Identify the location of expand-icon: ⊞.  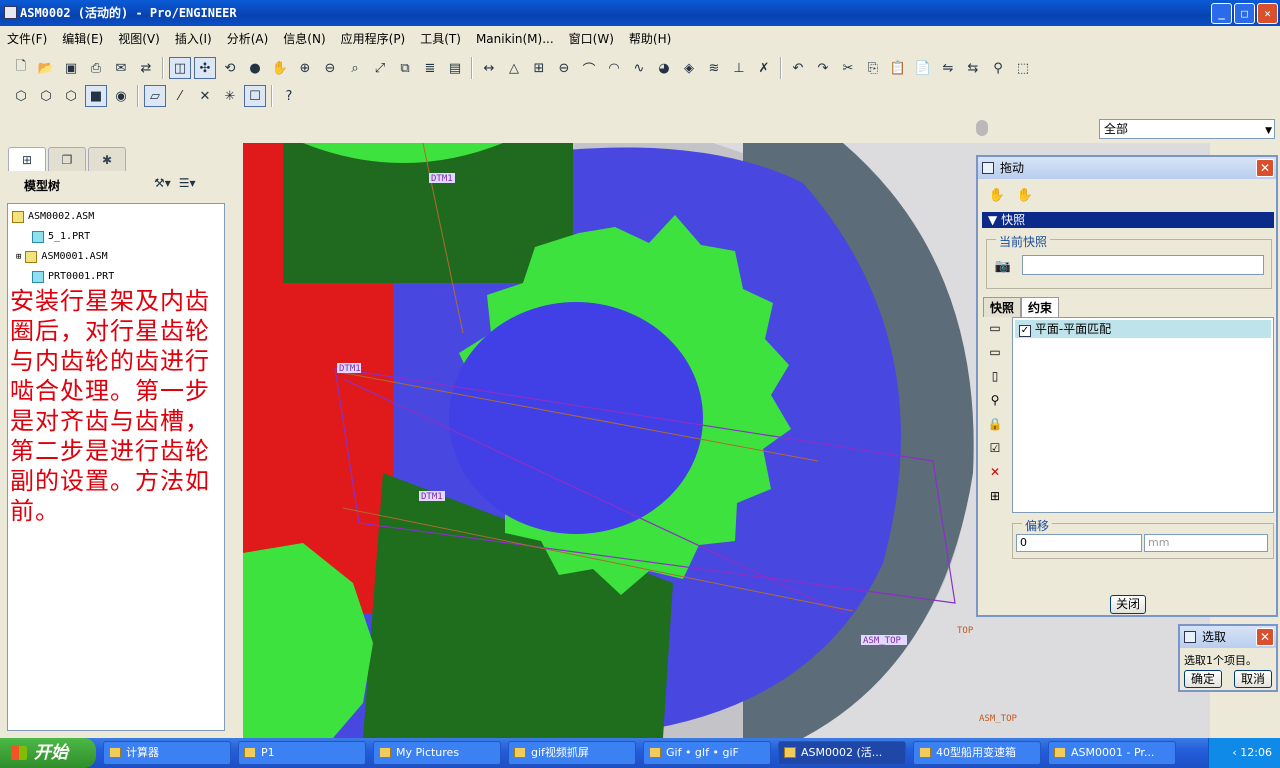
(18, 257).